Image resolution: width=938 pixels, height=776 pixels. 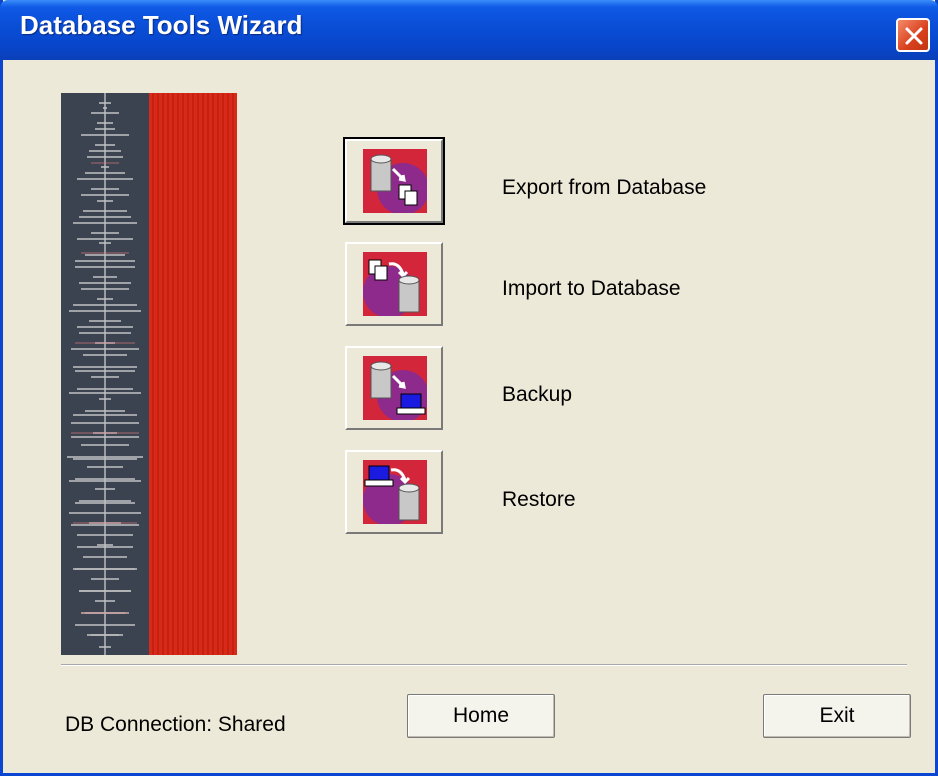 I want to click on home-button-label: Home, so click(x=481, y=715).